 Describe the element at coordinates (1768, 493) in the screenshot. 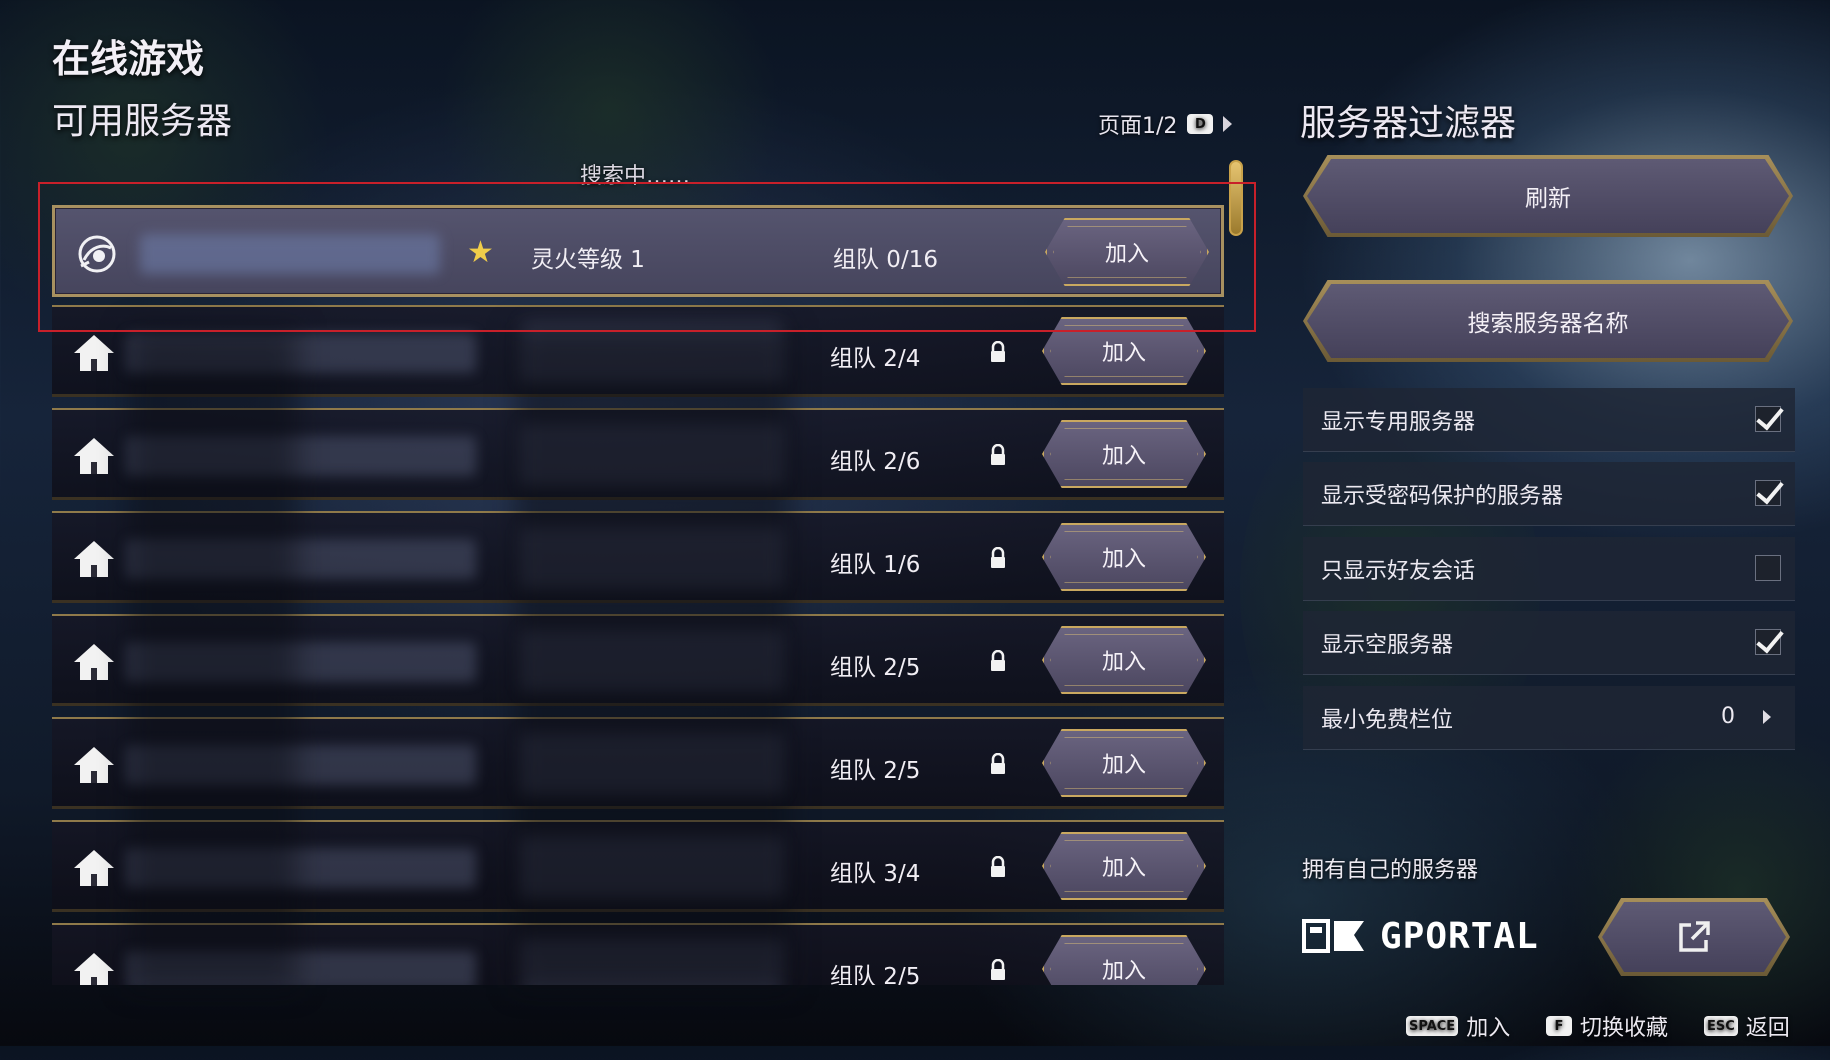

I see `checkbox-password` at that location.